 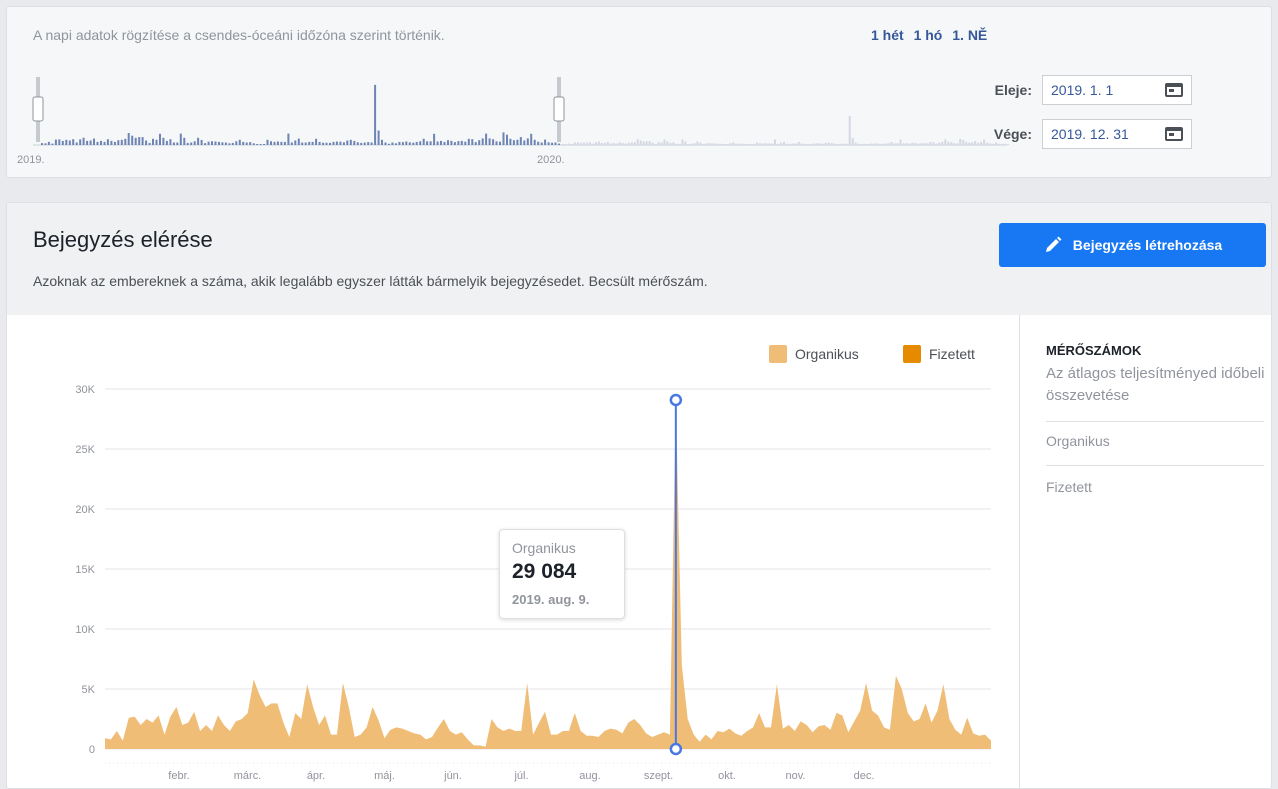 What do you see at coordinates (887, 35) in the screenshot?
I see `range-link-week: 1 hét` at bounding box center [887, 35].